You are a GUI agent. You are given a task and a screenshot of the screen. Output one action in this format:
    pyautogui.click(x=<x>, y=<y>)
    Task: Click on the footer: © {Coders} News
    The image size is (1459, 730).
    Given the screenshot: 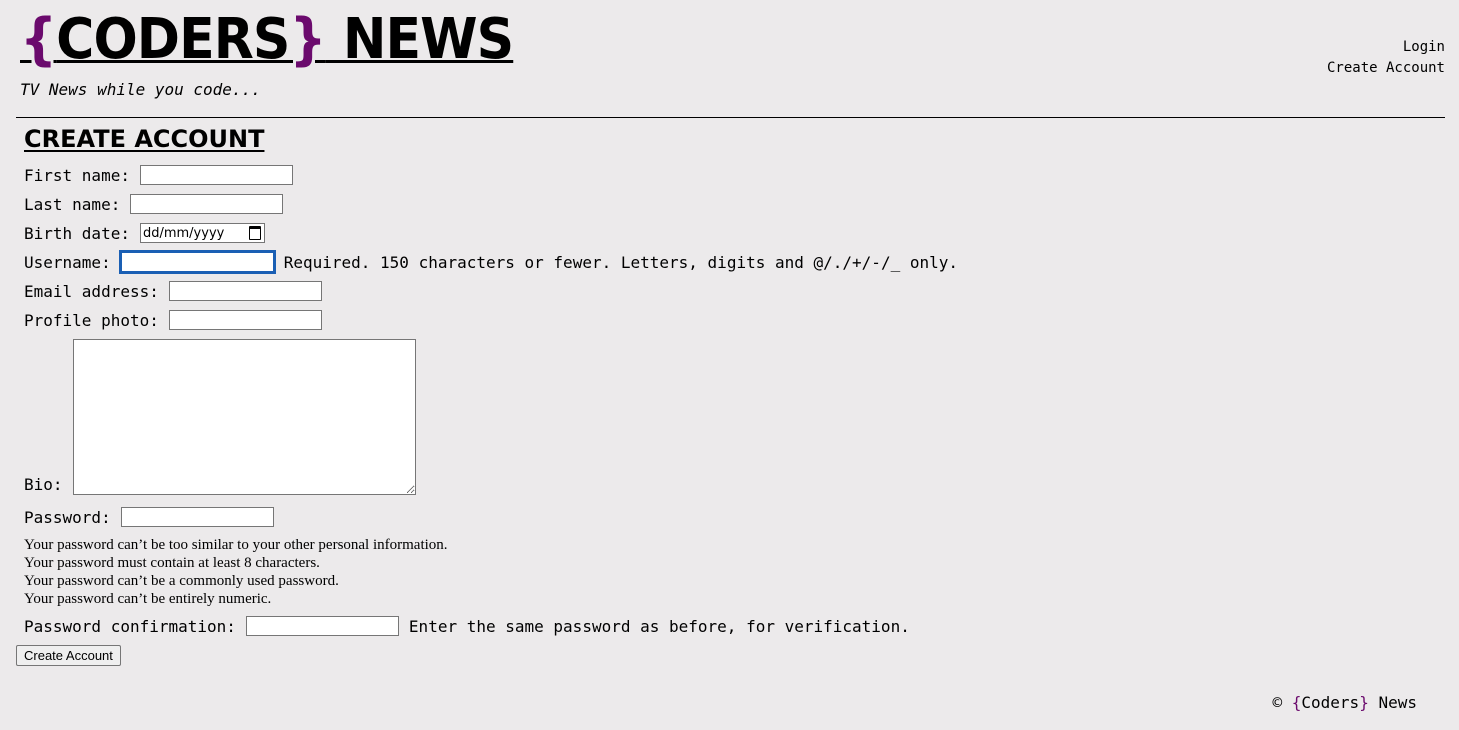 What is the action you would take?
    pyautogui.click(x=1344, y=702)
    